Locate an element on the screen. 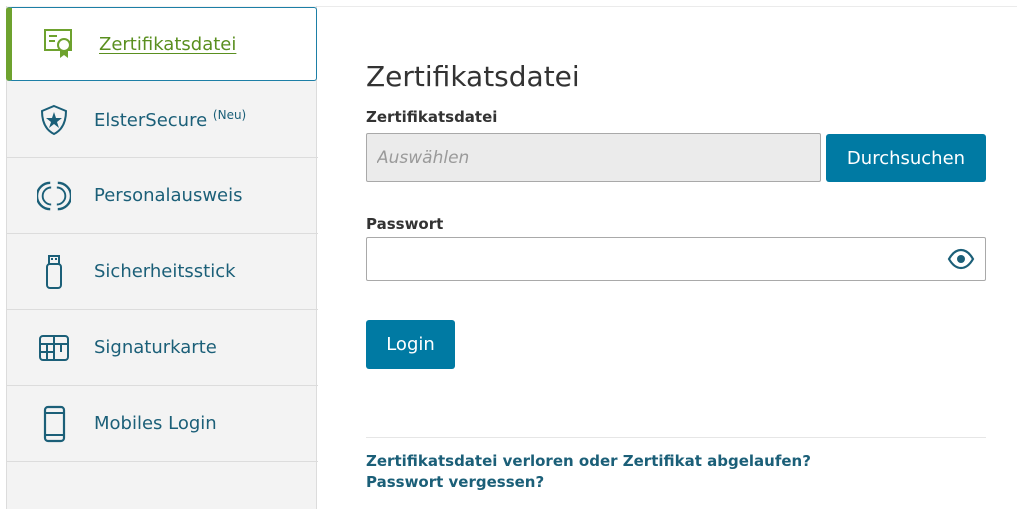 The image size is (1017, 509). certificate-file-input is located at coordinates (593, 157).